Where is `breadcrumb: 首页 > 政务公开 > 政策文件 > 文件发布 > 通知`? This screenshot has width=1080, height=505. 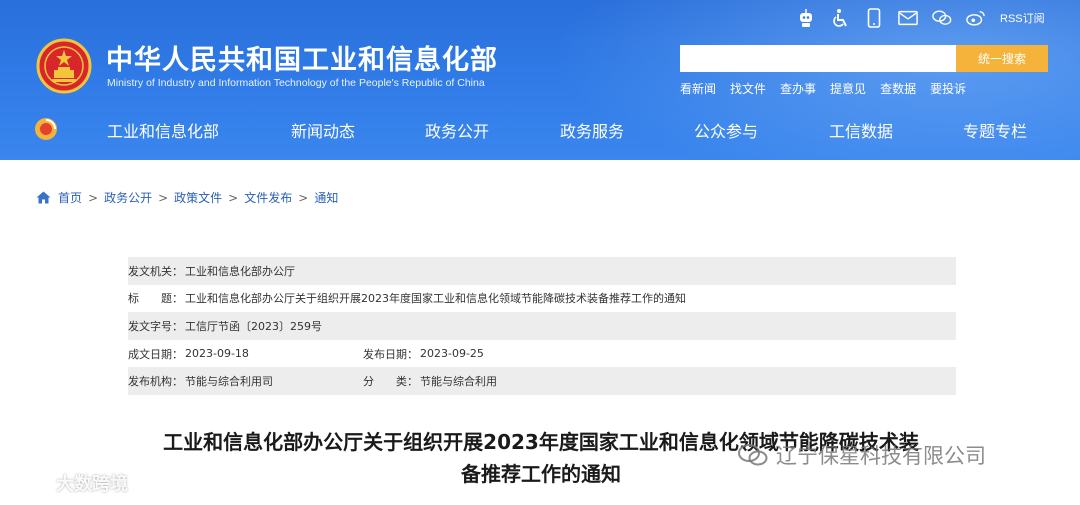
breadcrumb: 首页 > 政务公开 > 政策文件 > 文件发布 > 通知 is located at coordinates (187, 197).